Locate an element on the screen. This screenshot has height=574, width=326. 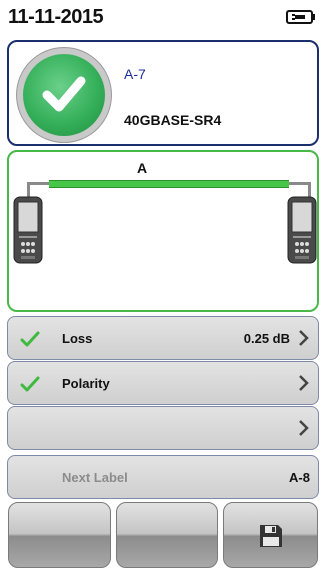
status-bar: 11-11-2015 is located at coordinates (163, 17).